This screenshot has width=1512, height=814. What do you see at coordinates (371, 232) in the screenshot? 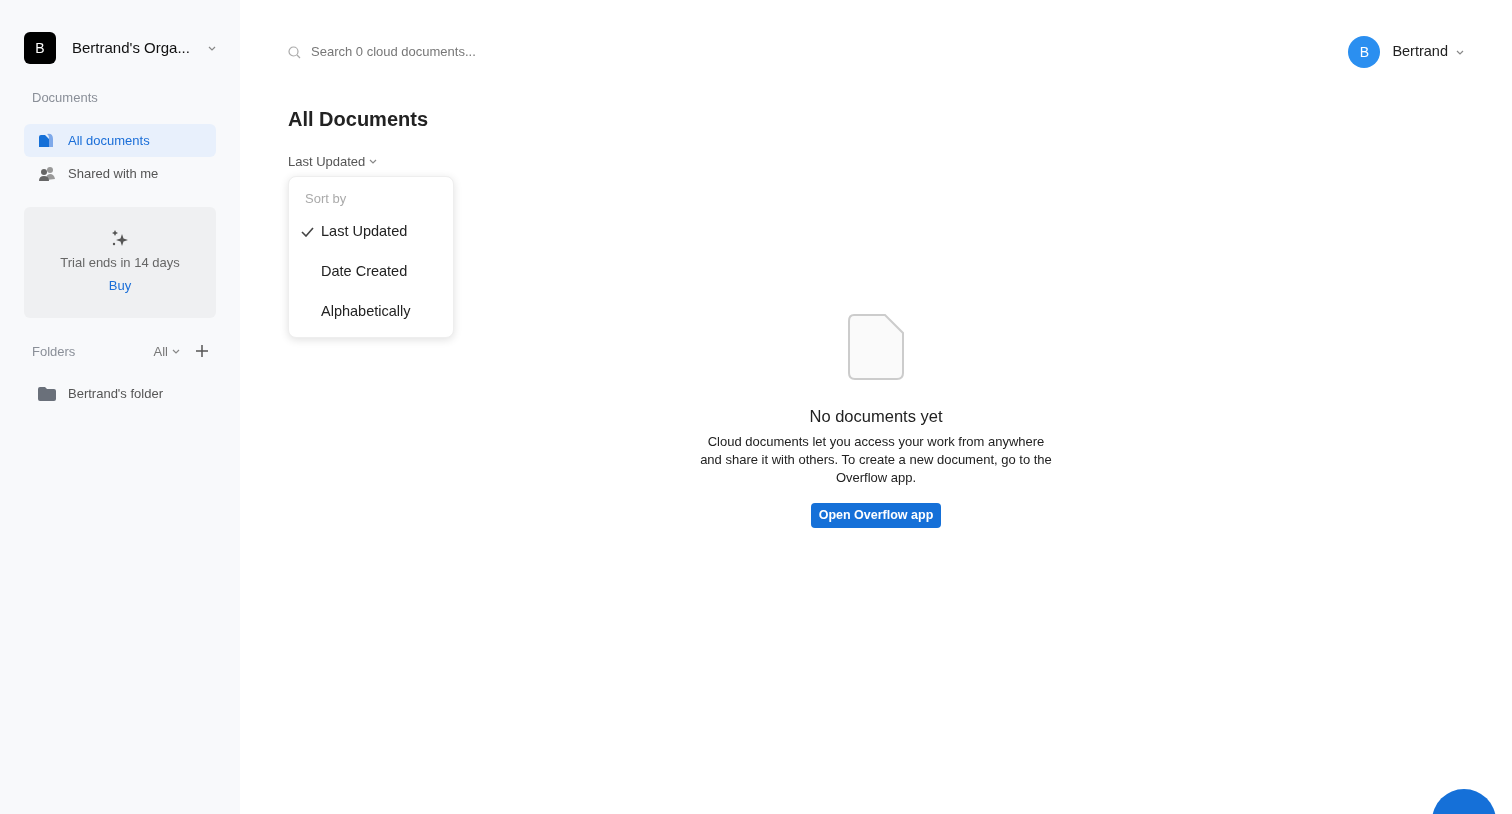
I see `menu-option: Last Updated` at bounding box center [371, 232].